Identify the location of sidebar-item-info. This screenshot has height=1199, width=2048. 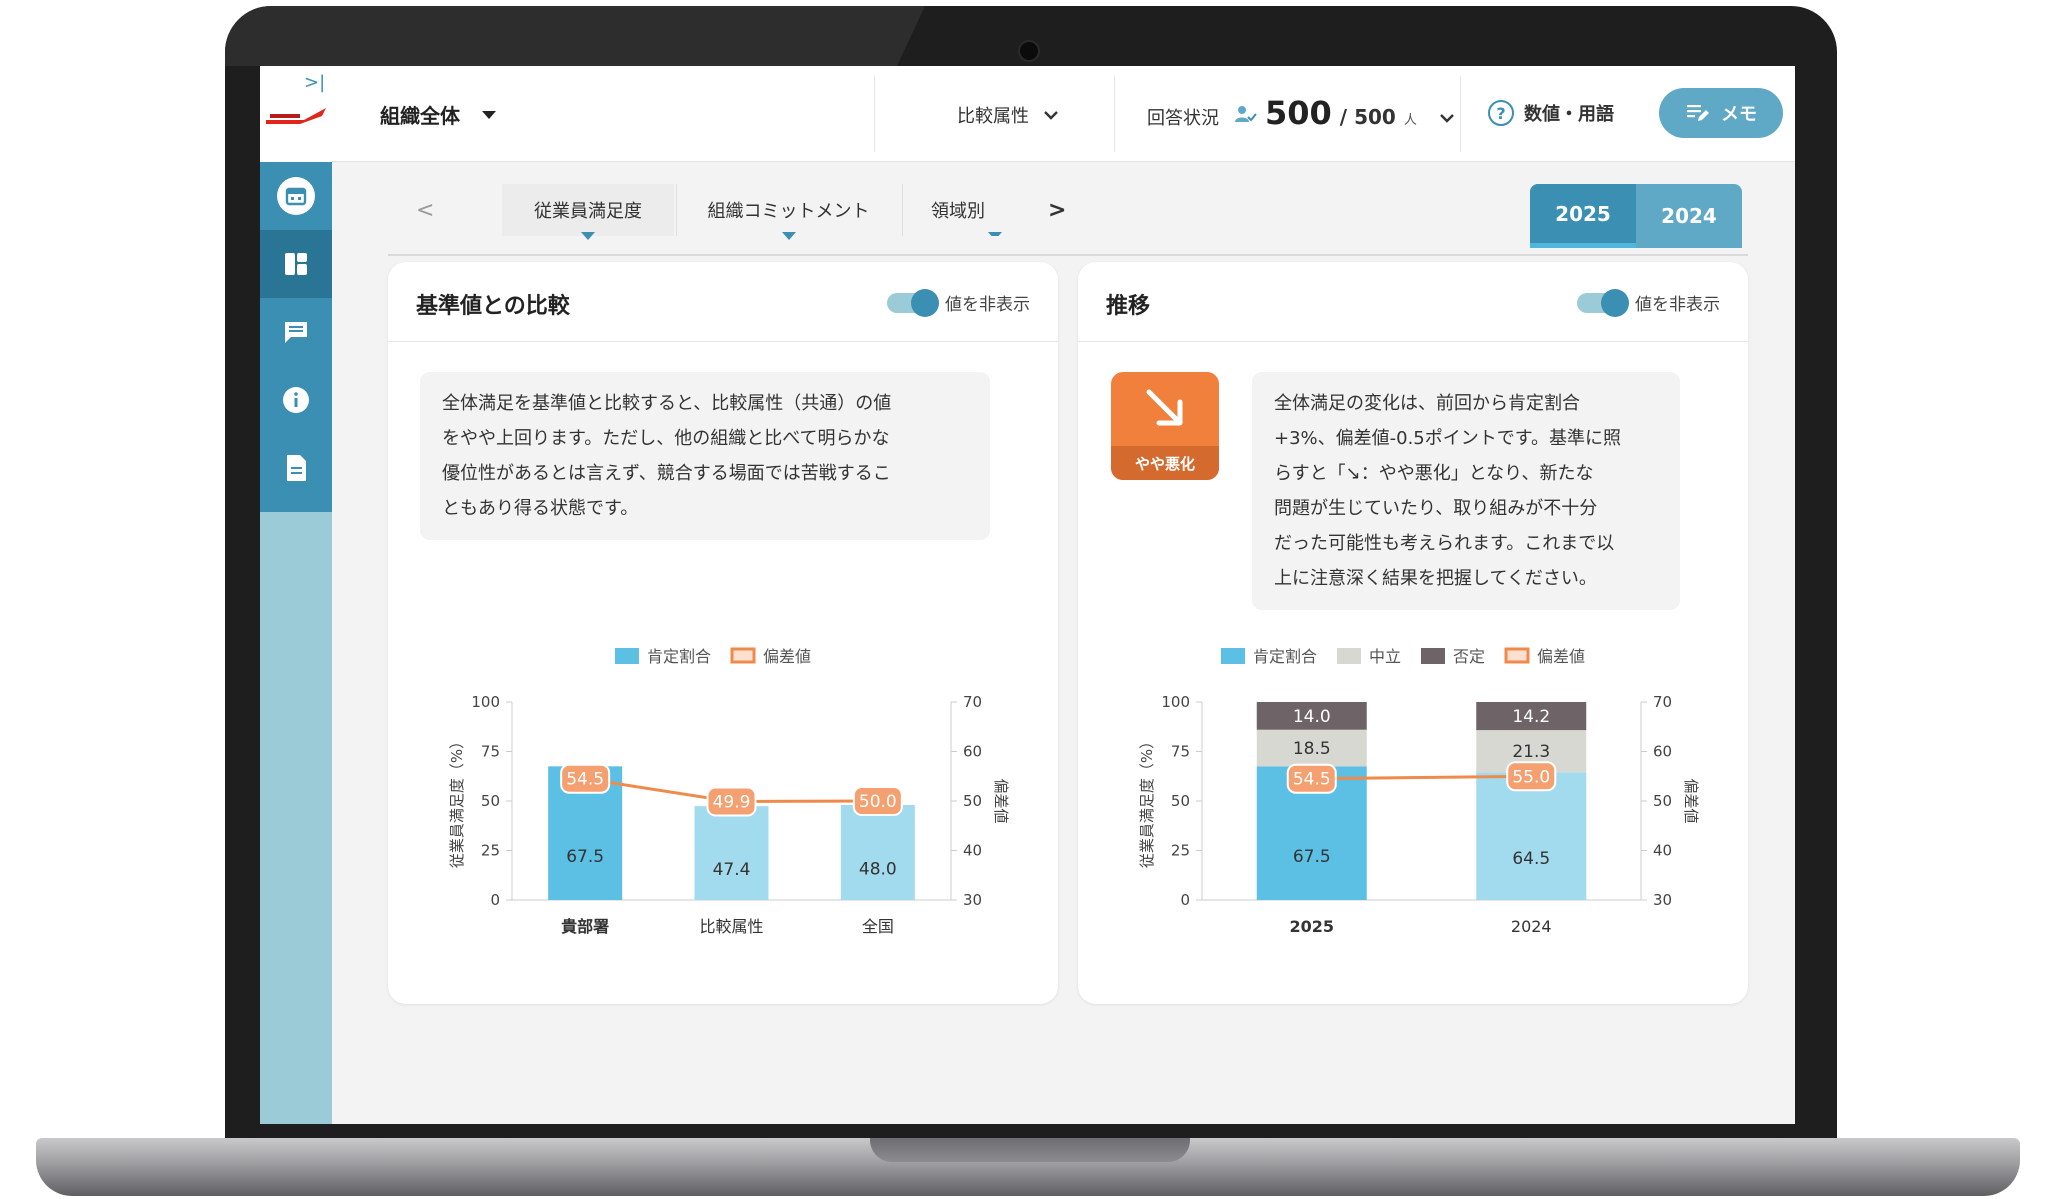
(296, 400).